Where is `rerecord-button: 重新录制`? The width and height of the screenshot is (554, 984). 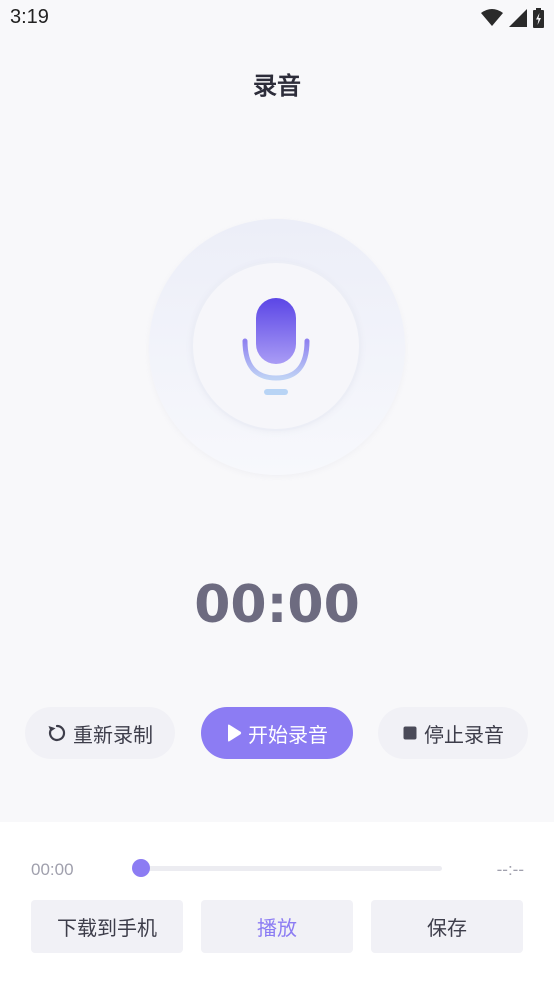 rerecord-button: 重新录制 is located at coordinates (100, 733).